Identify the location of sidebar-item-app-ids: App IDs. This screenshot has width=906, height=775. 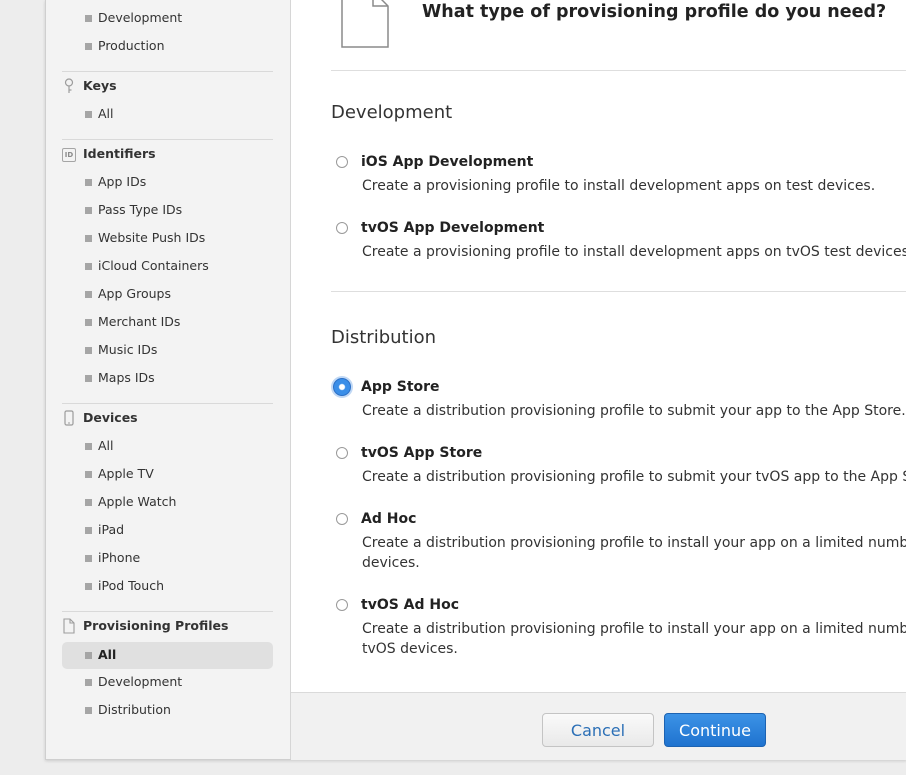
(167, 182).